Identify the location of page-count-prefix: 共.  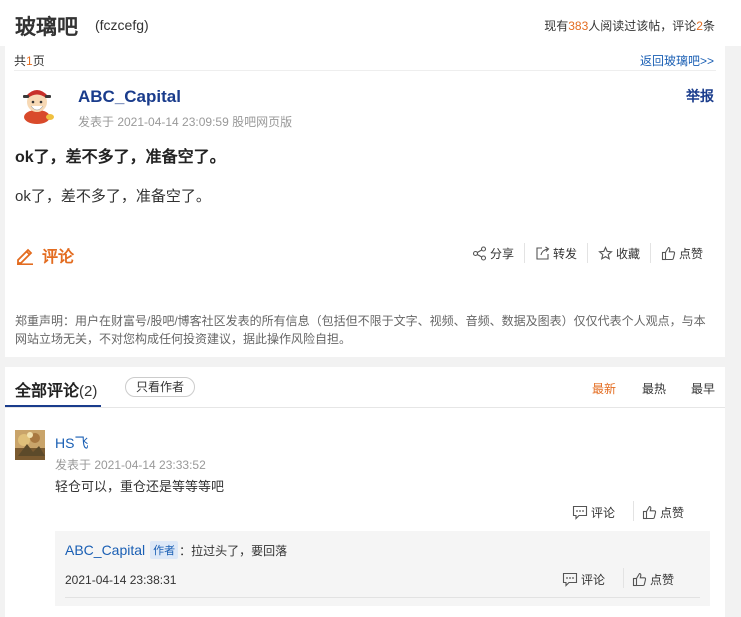
(20, 61).